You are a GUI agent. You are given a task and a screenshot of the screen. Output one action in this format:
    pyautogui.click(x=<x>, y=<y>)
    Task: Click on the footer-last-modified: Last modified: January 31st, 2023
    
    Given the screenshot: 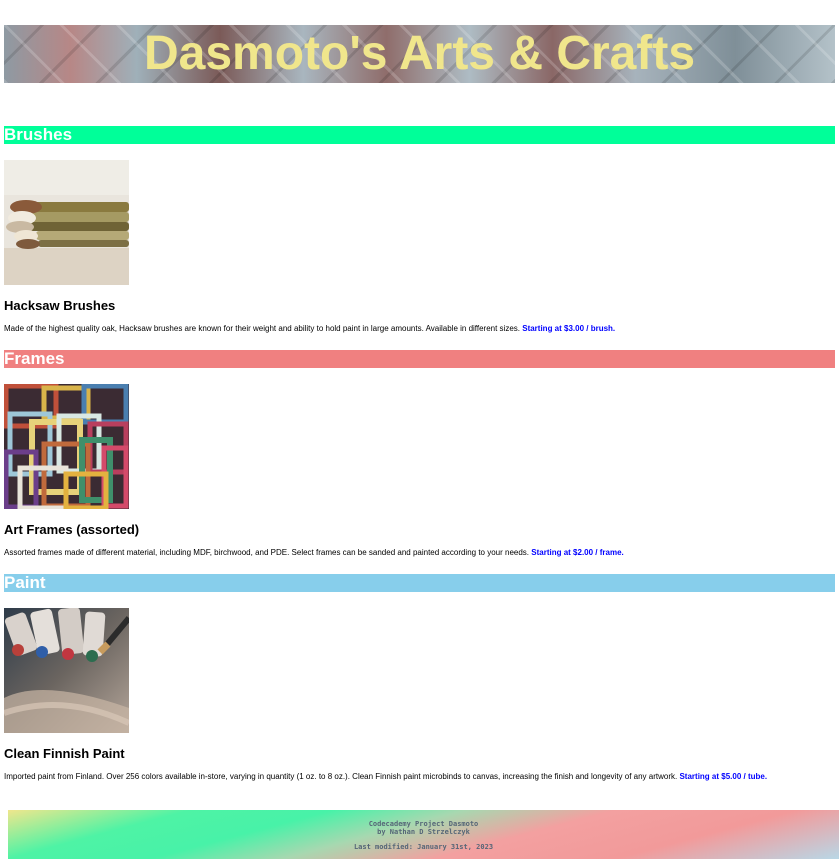 What is the action you would take?
    pyautogui.click(x=423, y=847)
    